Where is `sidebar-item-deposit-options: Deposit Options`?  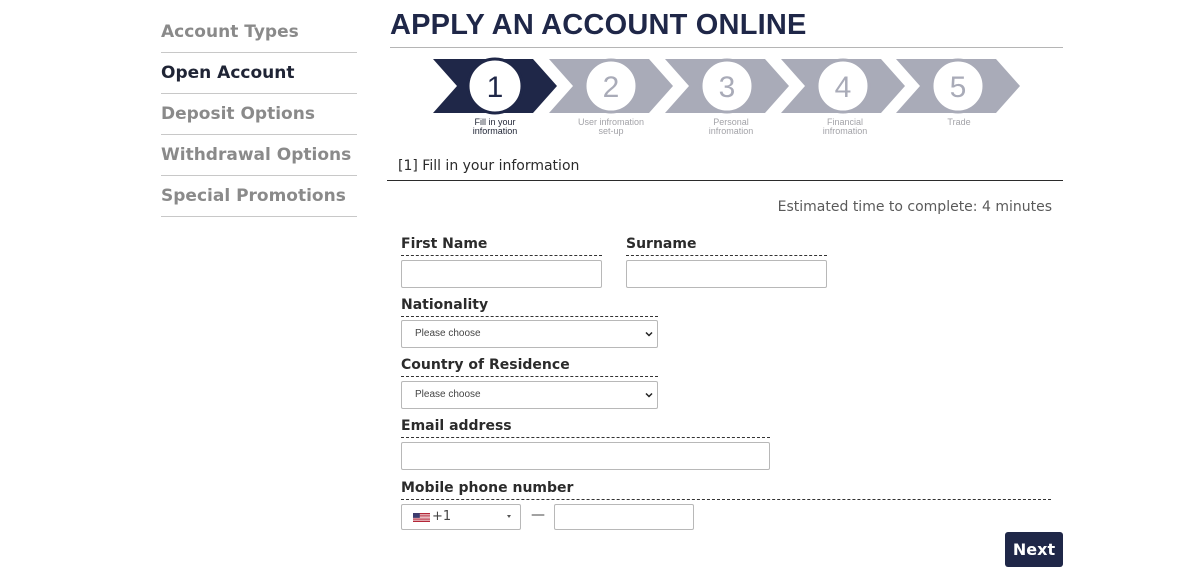 sidebar-item-deposit-options: Deposit Options is located at coordinates (259, 114).